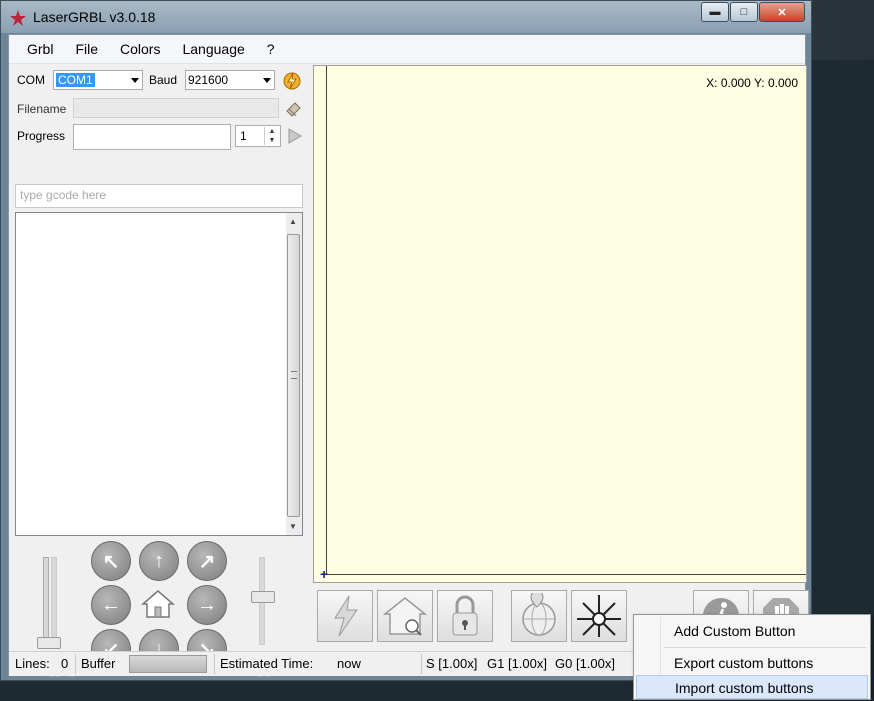  Describe the element at coordinates (752, 687) in the screenshot. I see `menu-item-import-custom-buttons: Import custom buttons` at that location.